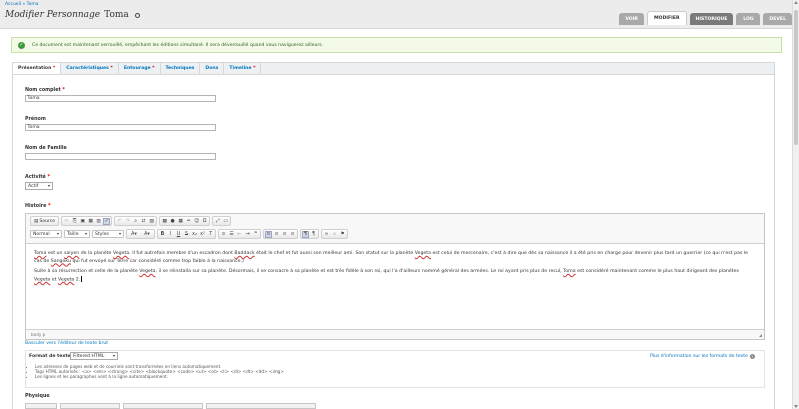 Image resolution: width=799 pixels, height=409 pixels. What do you see at coordinates (120, 156) in the screenshot?
I see `nom-famille-input` at bounding box center [120, 156].